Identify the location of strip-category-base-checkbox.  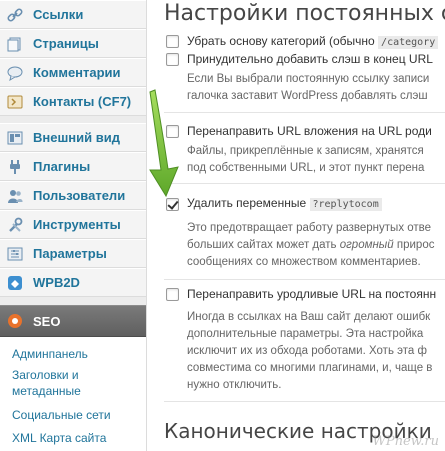
(172, 41).